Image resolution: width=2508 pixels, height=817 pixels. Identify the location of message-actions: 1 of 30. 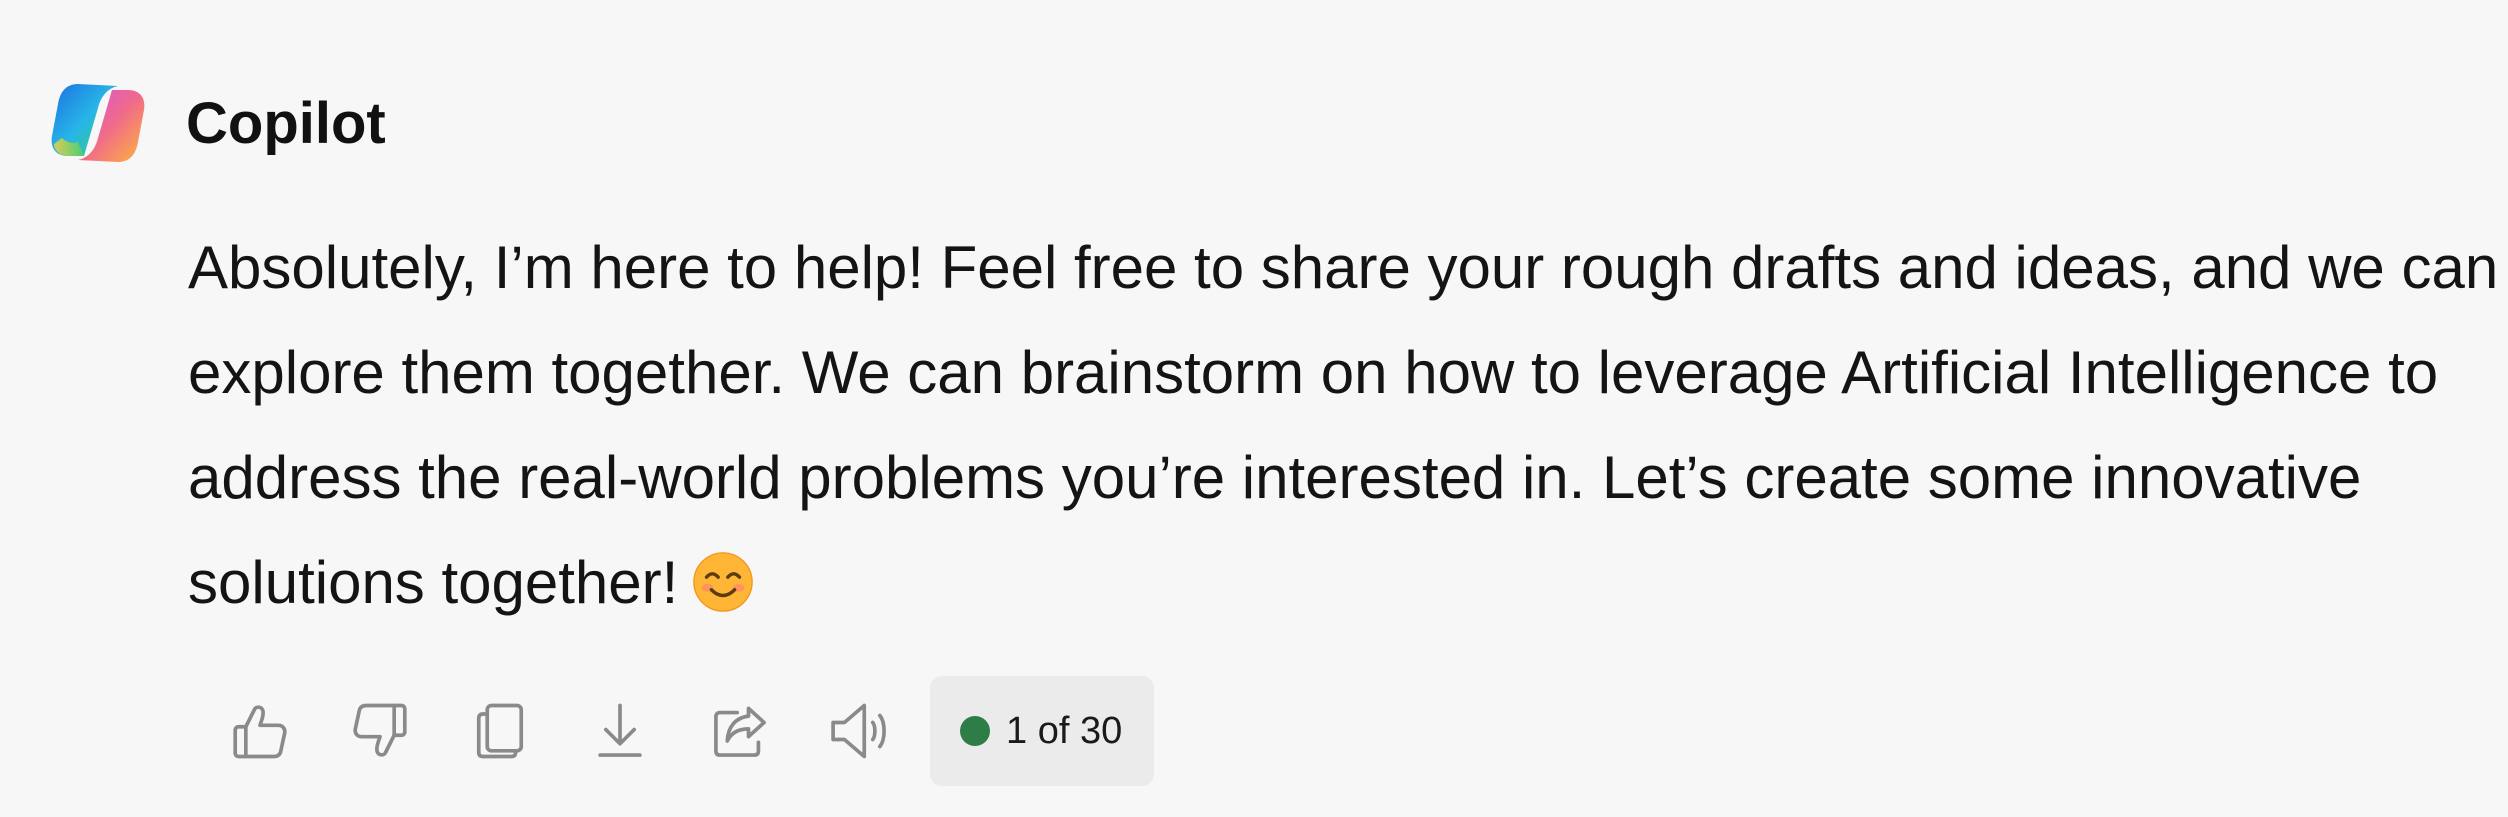
(677, 731).